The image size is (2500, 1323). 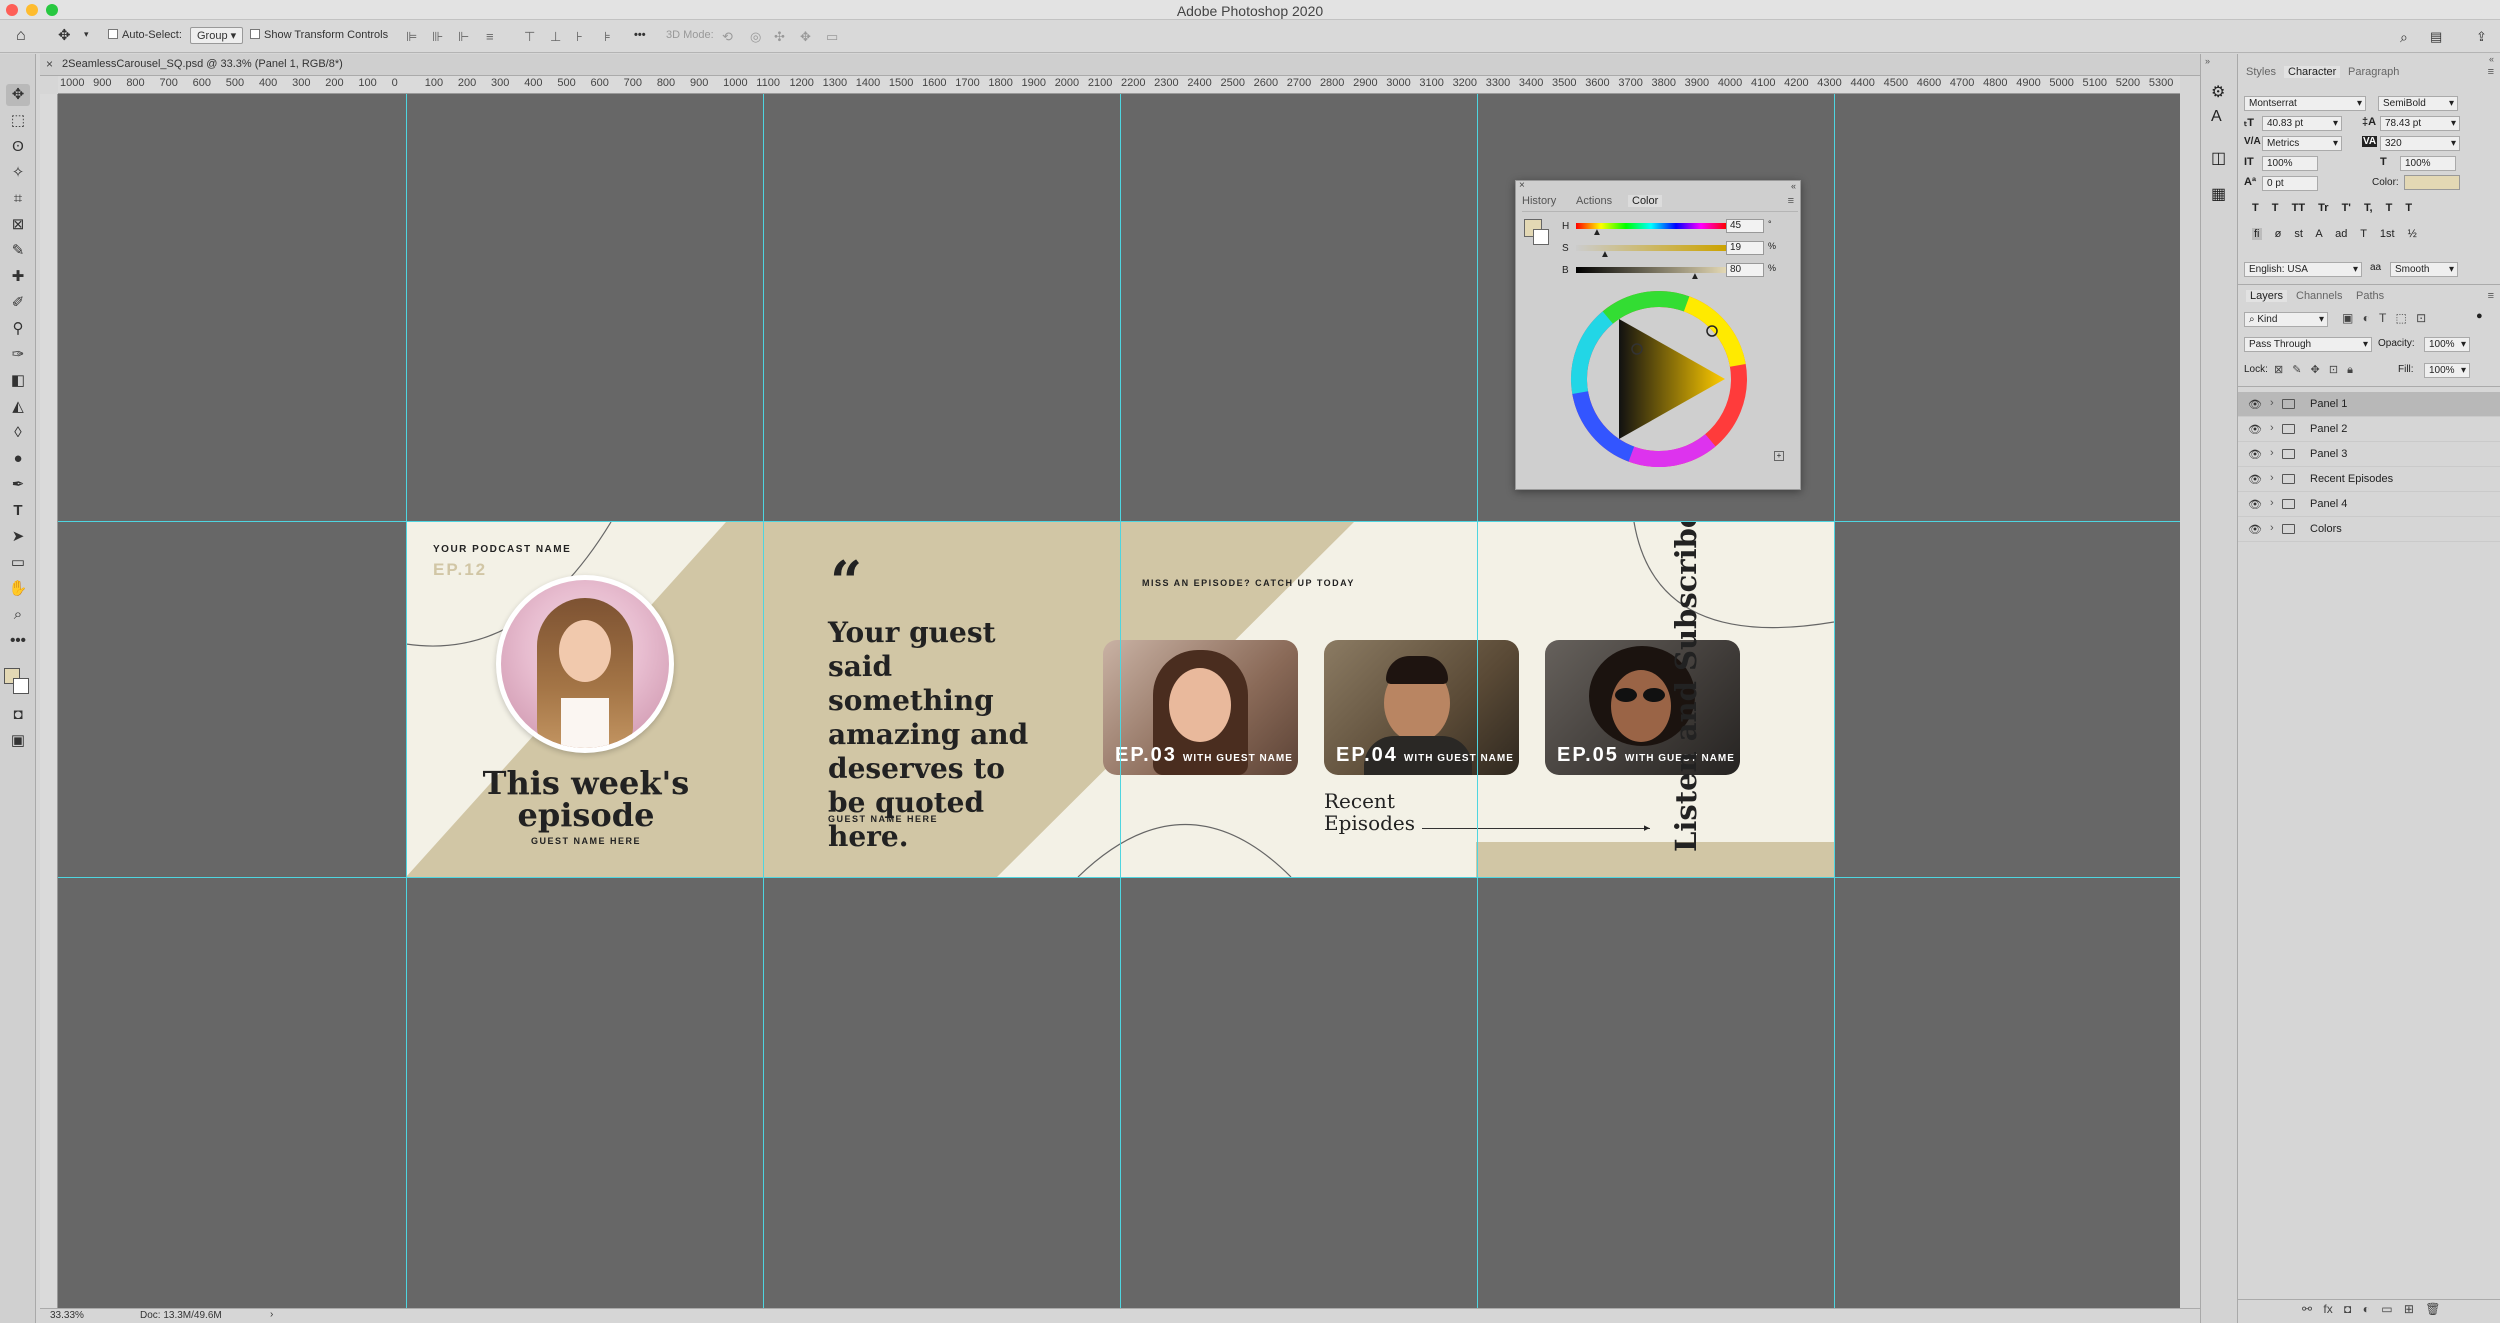 I want to click on hue-slider-handle: ▲, so click(x=1597, y=232).